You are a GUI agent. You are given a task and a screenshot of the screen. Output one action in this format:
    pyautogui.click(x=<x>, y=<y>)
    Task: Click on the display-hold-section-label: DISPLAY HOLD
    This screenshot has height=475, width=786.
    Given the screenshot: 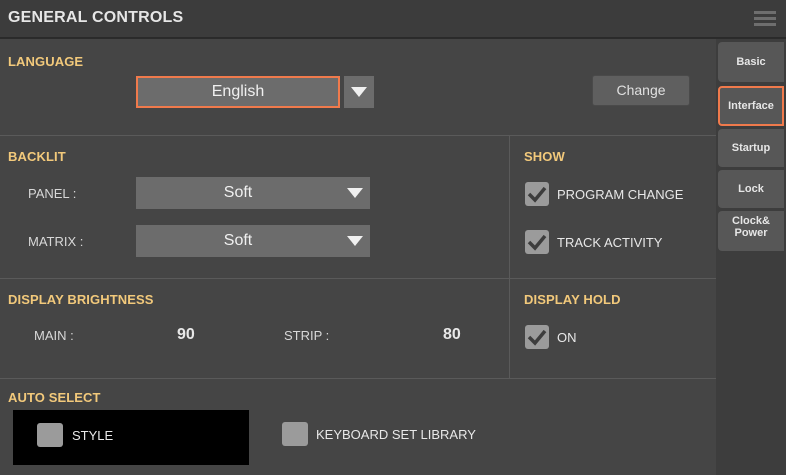 What is the action you would take?
    pyautogui.click(x=572, y=299)
    